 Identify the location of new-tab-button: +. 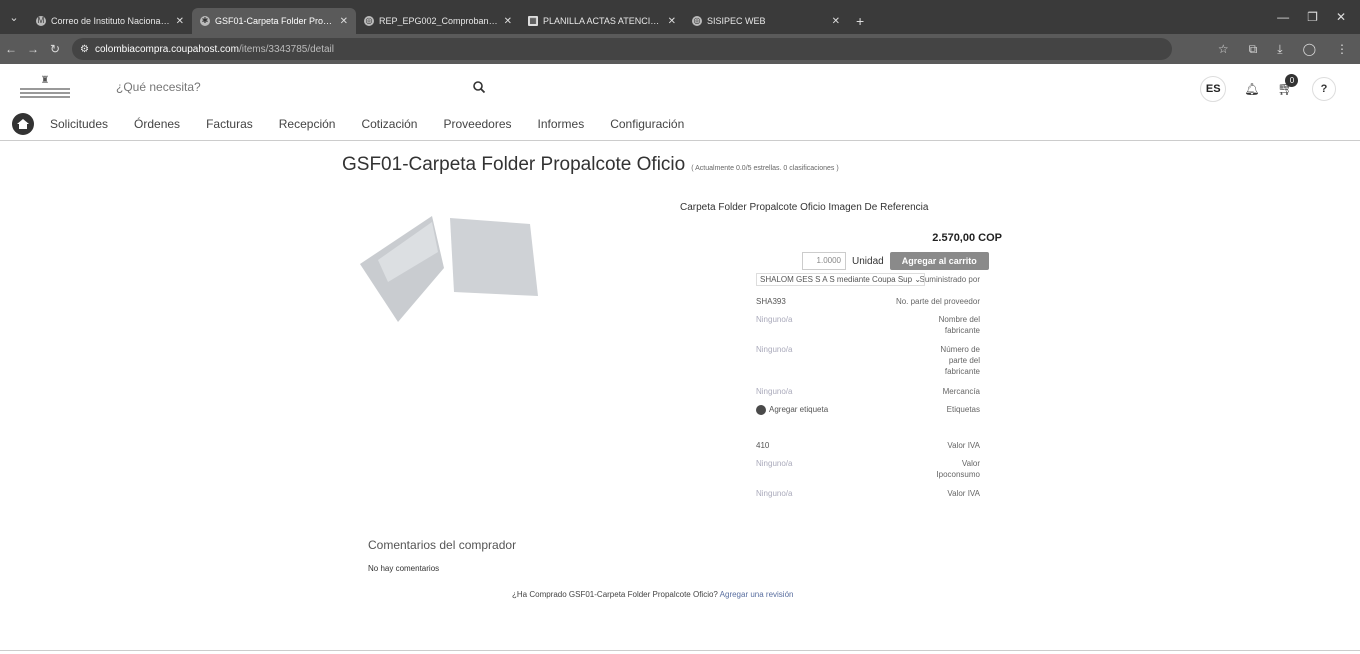
(860, 21).